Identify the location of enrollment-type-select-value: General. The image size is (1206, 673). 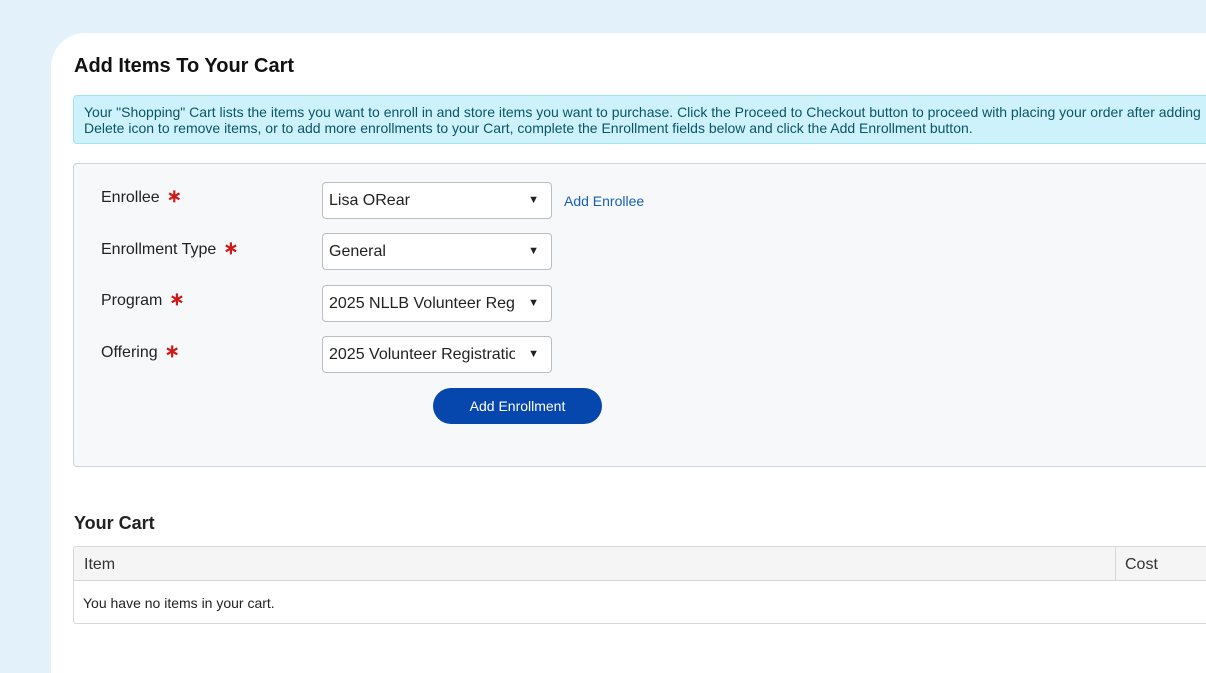
(357, 251).